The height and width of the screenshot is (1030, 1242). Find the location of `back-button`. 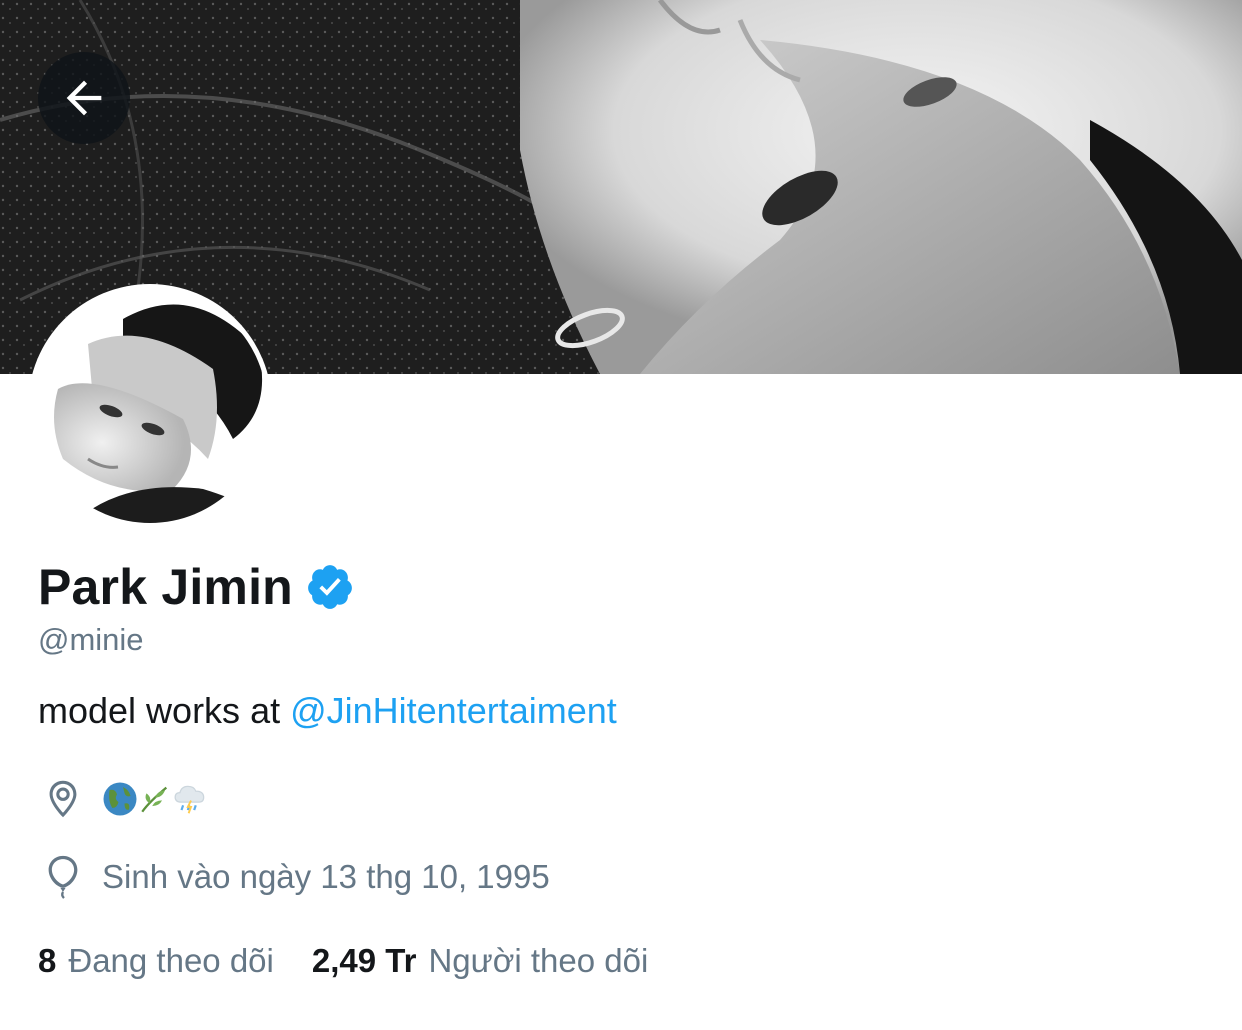

back-button is located at coordinates (84, 98).